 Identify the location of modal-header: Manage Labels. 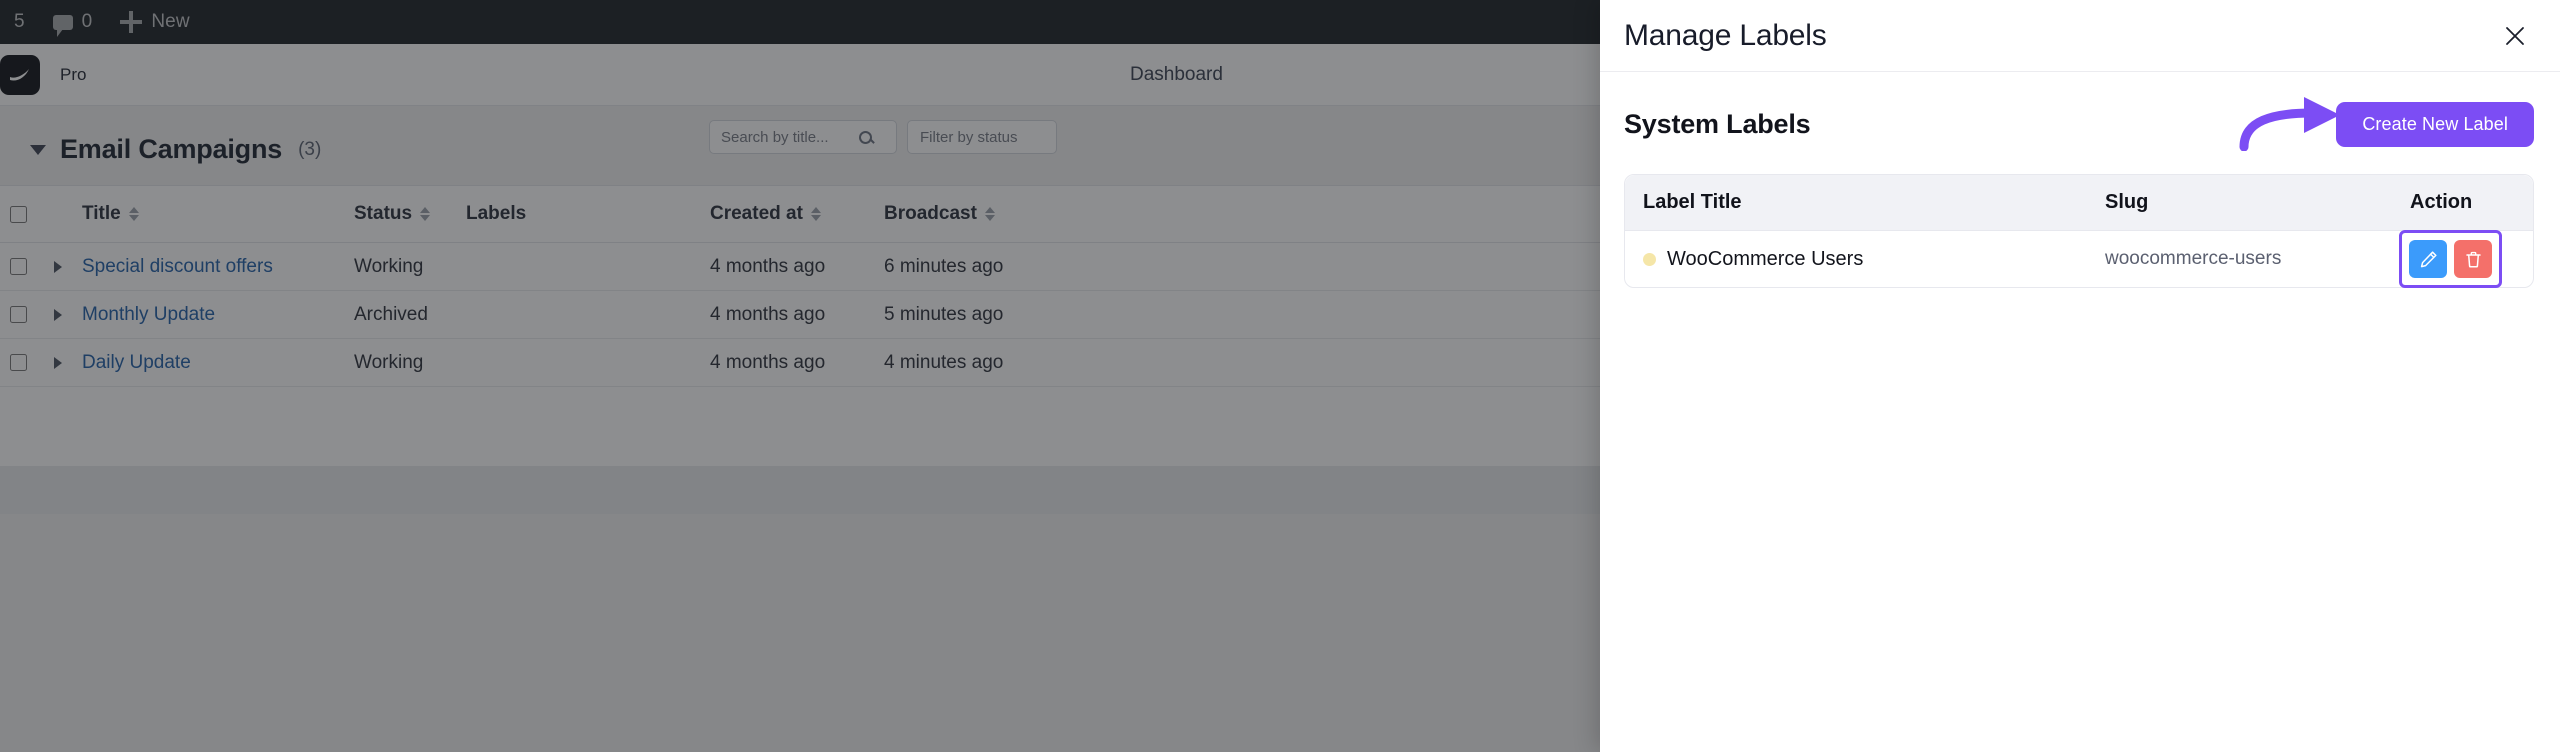
(2080, 36).